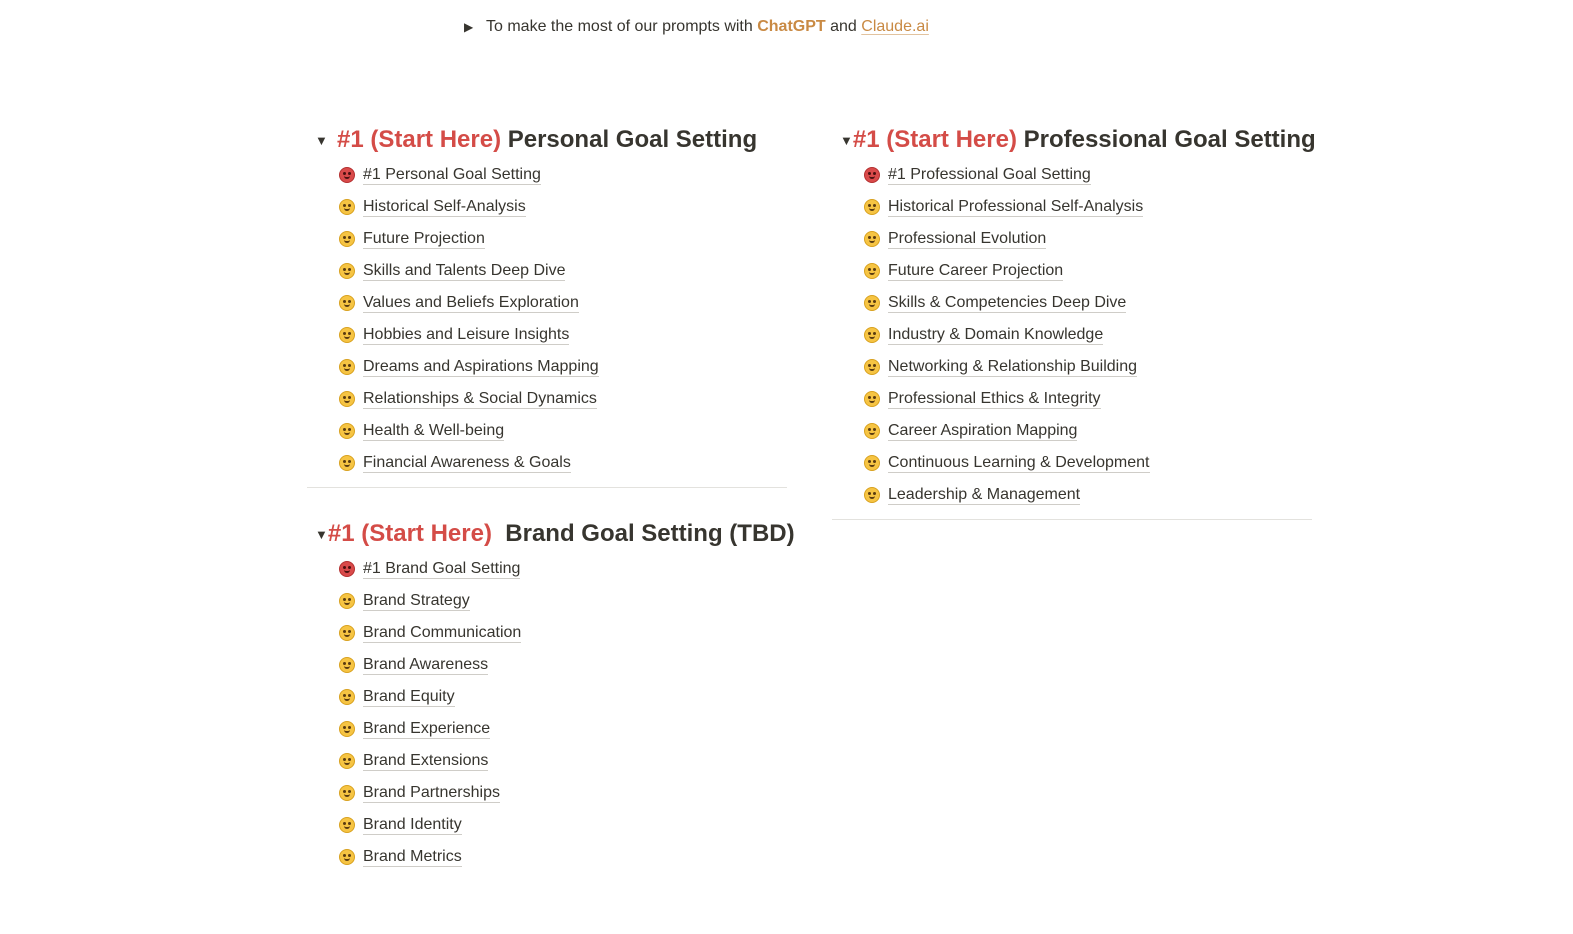  Describe the element at coordinates (547, 431) in the screenshot. I see `list-item: Health & Well-being` at that location.